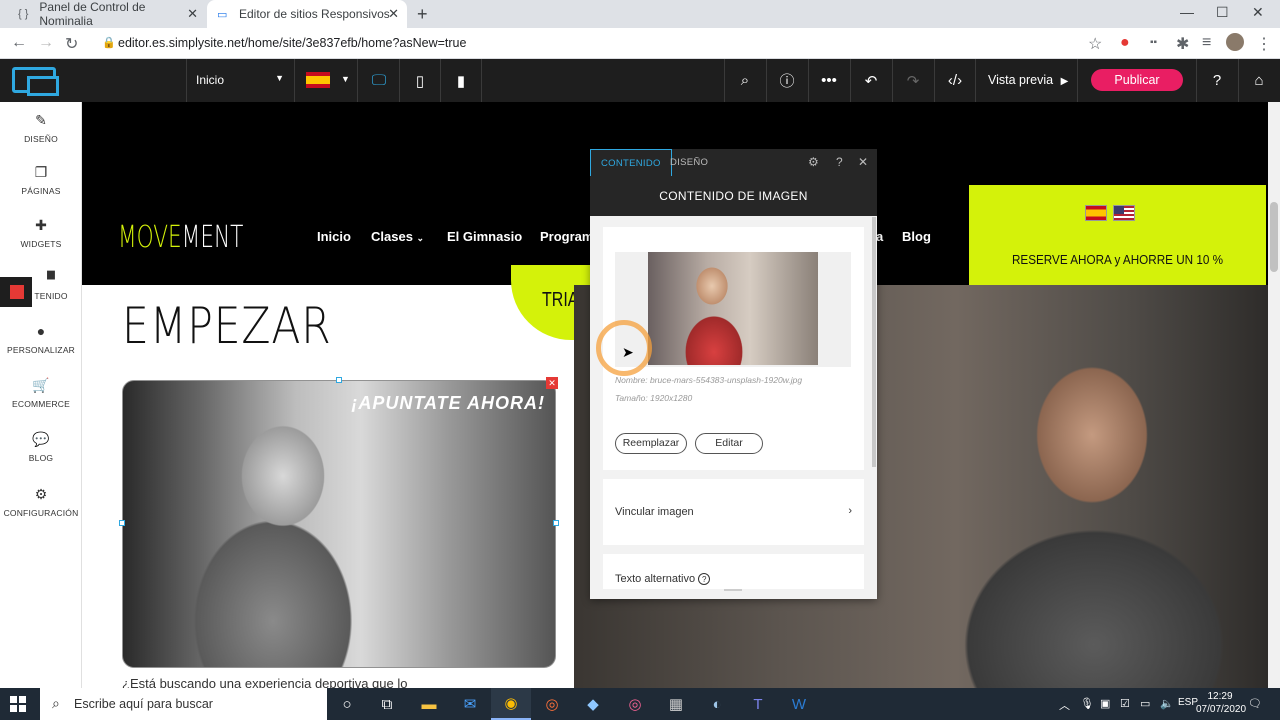  Describe the element at coordinates (429, 704) in the screenshot. I see `file-explorer-icon: ▬` at that location.